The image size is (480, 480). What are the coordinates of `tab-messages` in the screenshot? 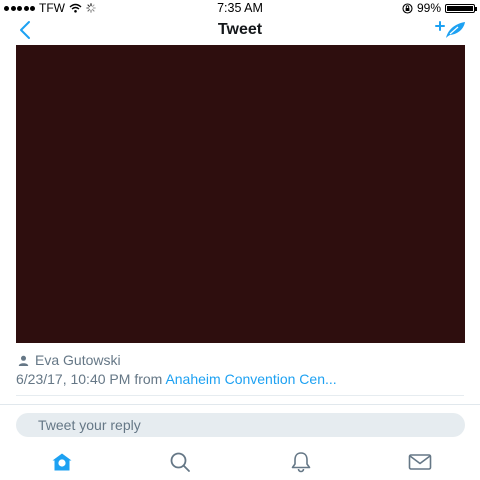 It's located at (420, 462).